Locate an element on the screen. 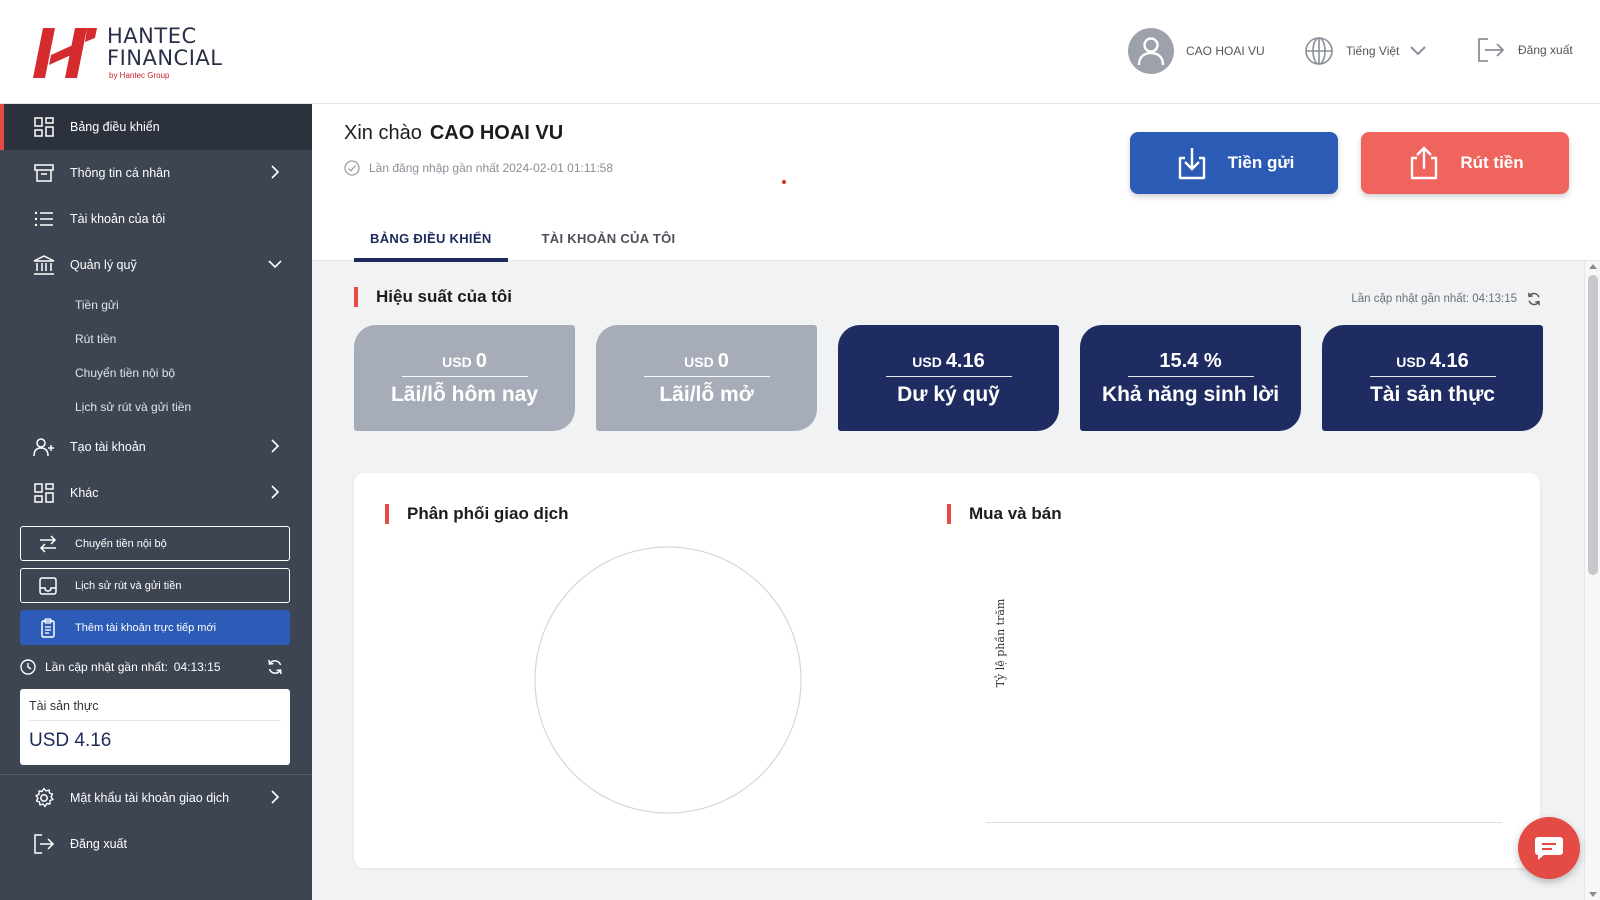 Image resolution: width=1600 pixels, height=900 pixels. logo-subtext: by Hantec Group is located at coordinates (139, 75).